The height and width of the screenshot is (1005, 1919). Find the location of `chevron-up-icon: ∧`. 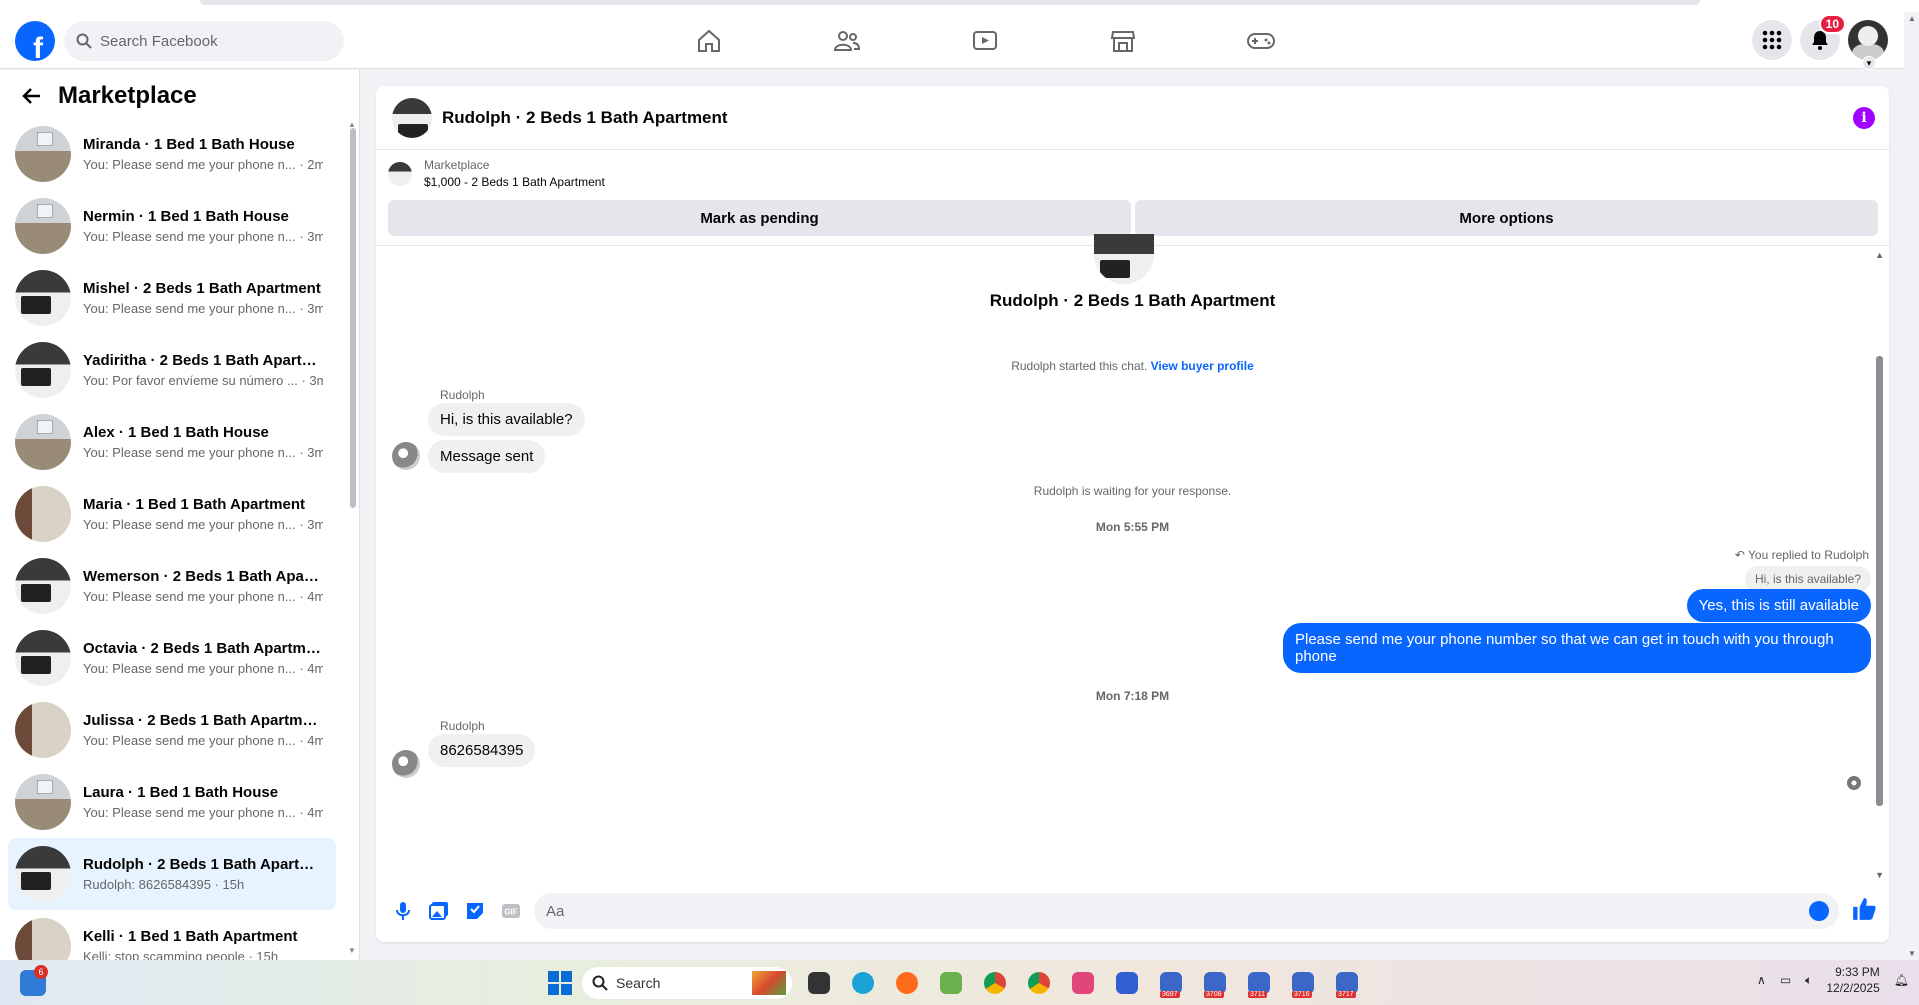

chevron-up-icon: ∧ is located at coordinates (1761, 980).